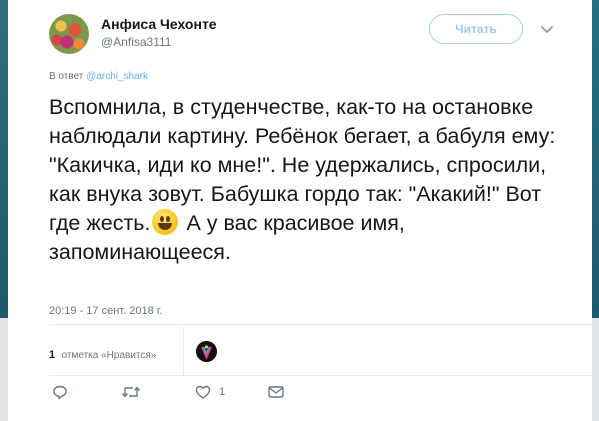 This screenshot has height=421, width=599. I want to click on tweet-timestamp: 20:19 - 17 сент. 2018 г., so click(105, 311).